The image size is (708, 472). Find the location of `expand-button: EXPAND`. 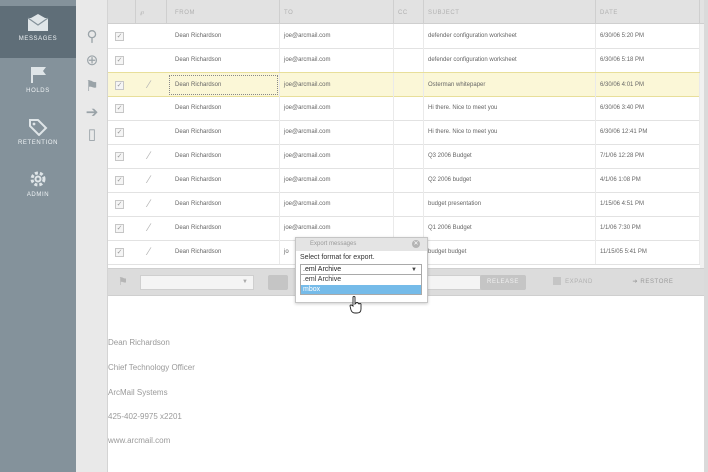

expand-button: EXPAND is located at coordinates (573, 282).